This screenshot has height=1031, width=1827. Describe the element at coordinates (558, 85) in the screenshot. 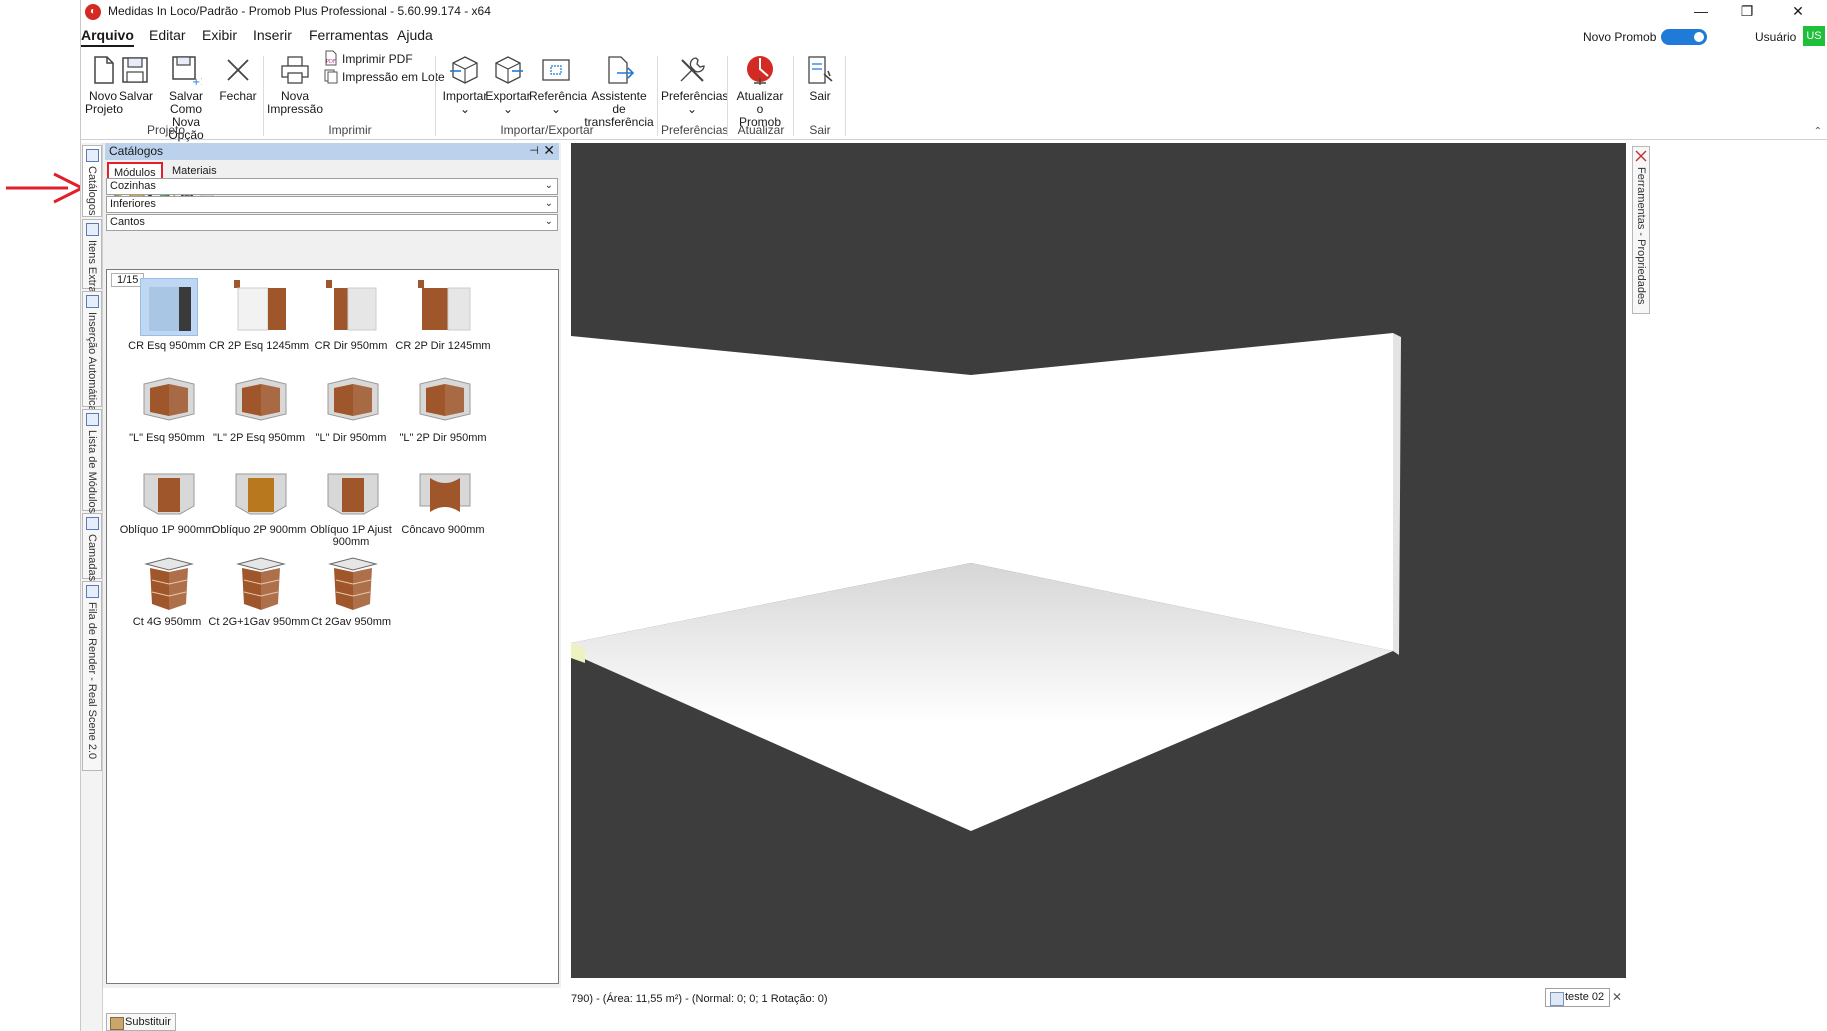

I see `referencia-button: Referência ⌄` at that location.